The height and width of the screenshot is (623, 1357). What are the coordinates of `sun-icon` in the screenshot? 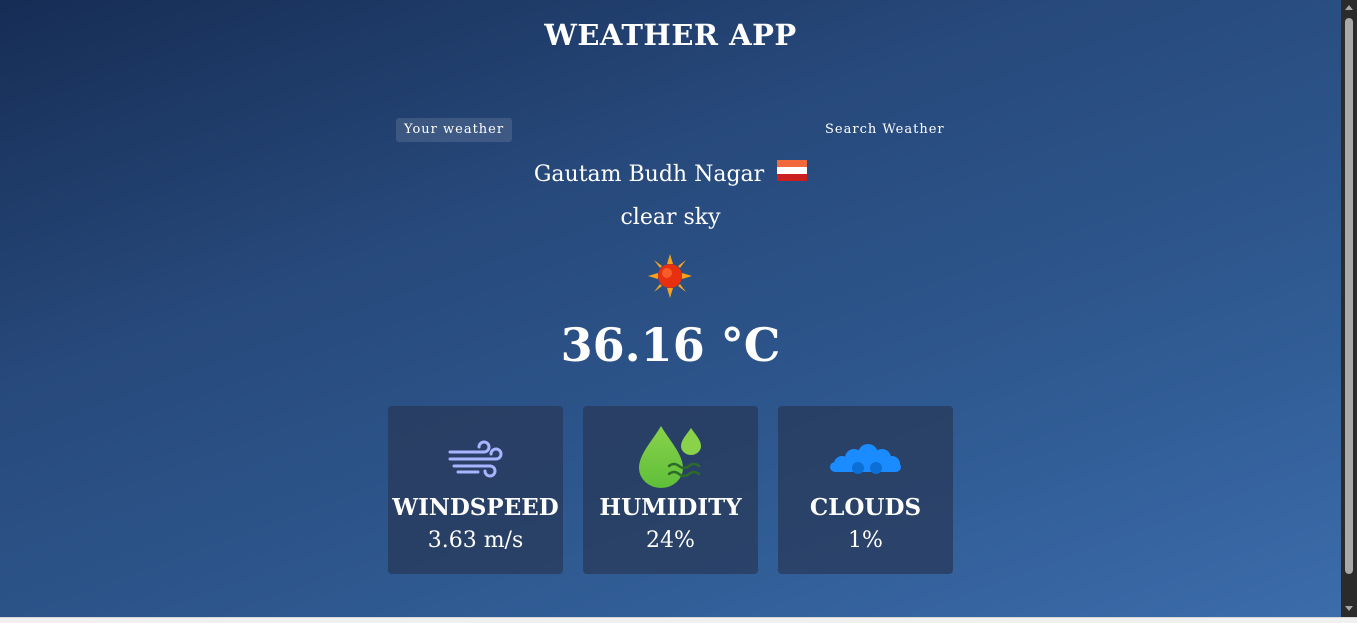 It's located at (670, 276).